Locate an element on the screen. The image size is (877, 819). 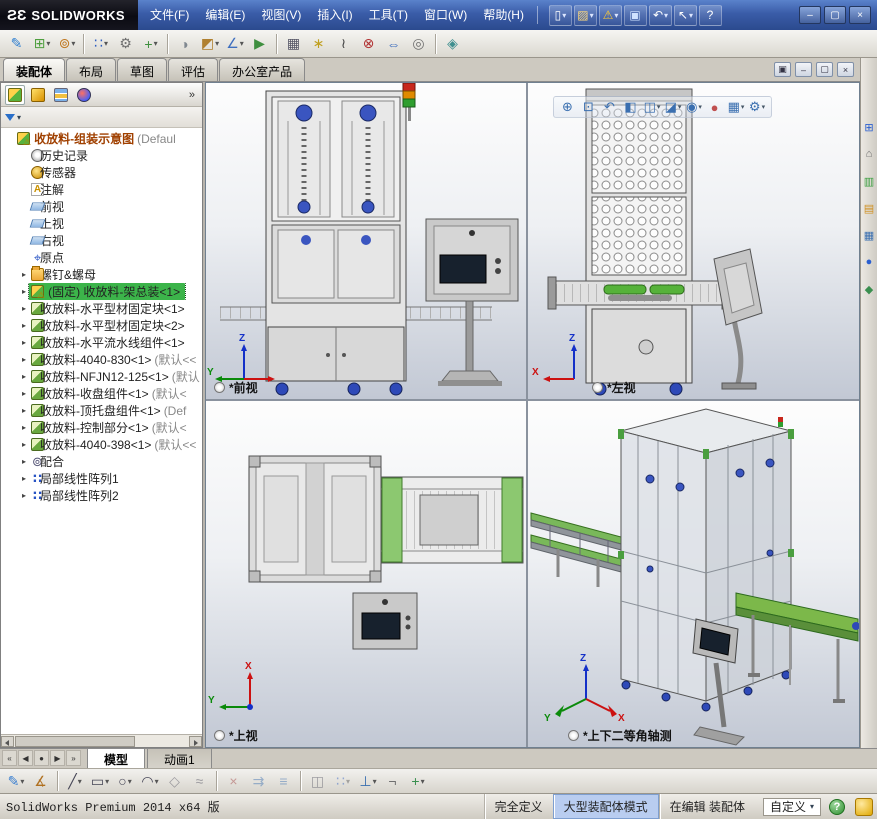
tree-item-content: 原点 is located at coordinates (49, 257).